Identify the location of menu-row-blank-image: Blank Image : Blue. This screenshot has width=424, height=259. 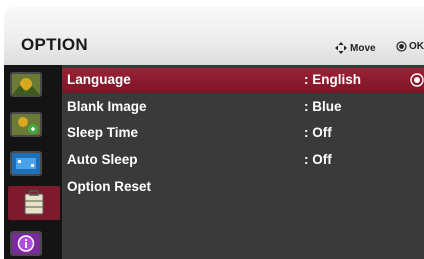
(243, 107).